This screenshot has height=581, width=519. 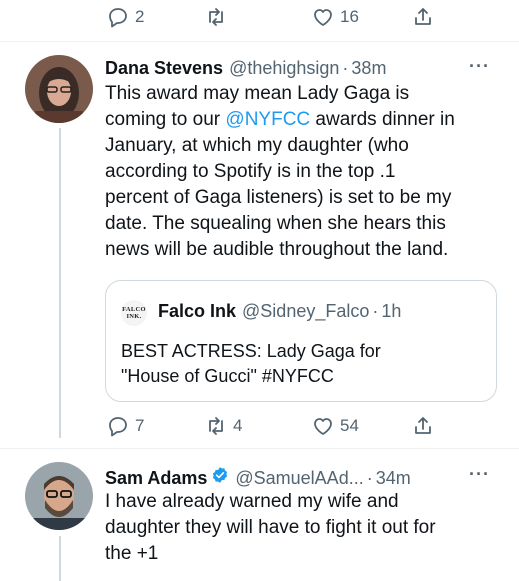 What do you see at coordinates (335, 426) in the screenshot?
I see `like-button: 54` at bounding box center [335, 426].